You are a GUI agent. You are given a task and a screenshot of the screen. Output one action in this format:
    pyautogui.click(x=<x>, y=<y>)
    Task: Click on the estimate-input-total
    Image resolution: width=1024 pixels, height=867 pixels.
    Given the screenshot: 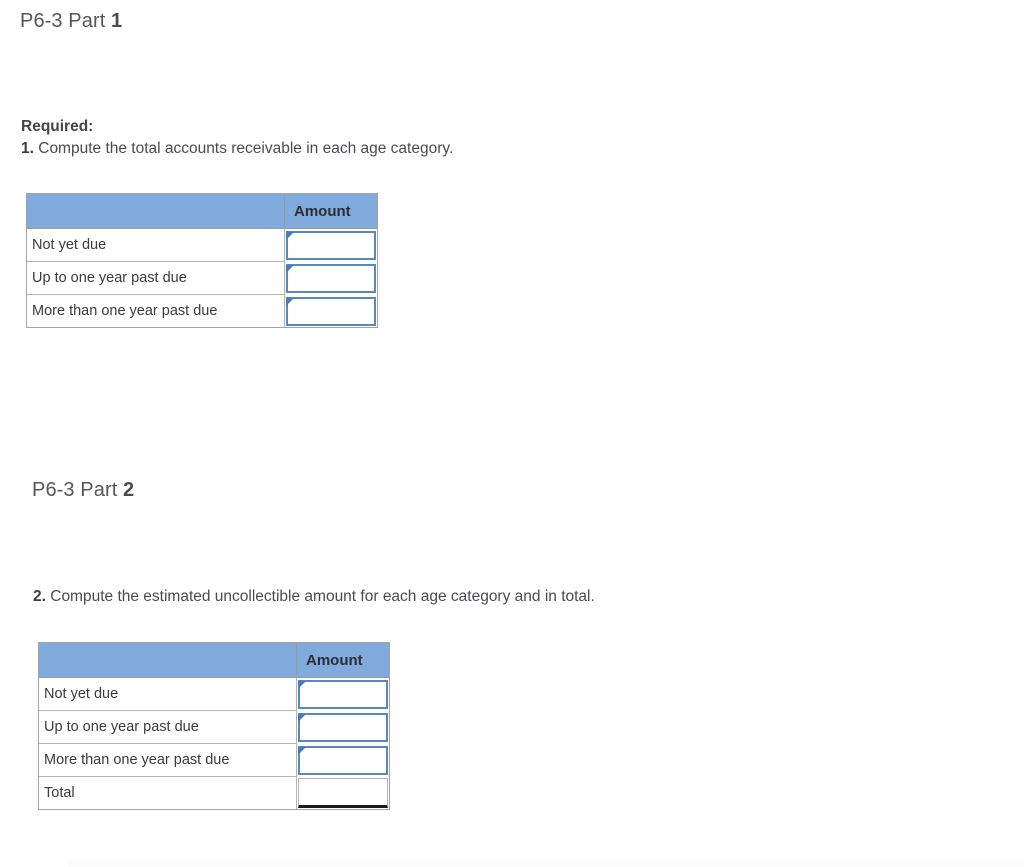 What is the action you would take?
    pyautogui.click(x=343, y=793)
    